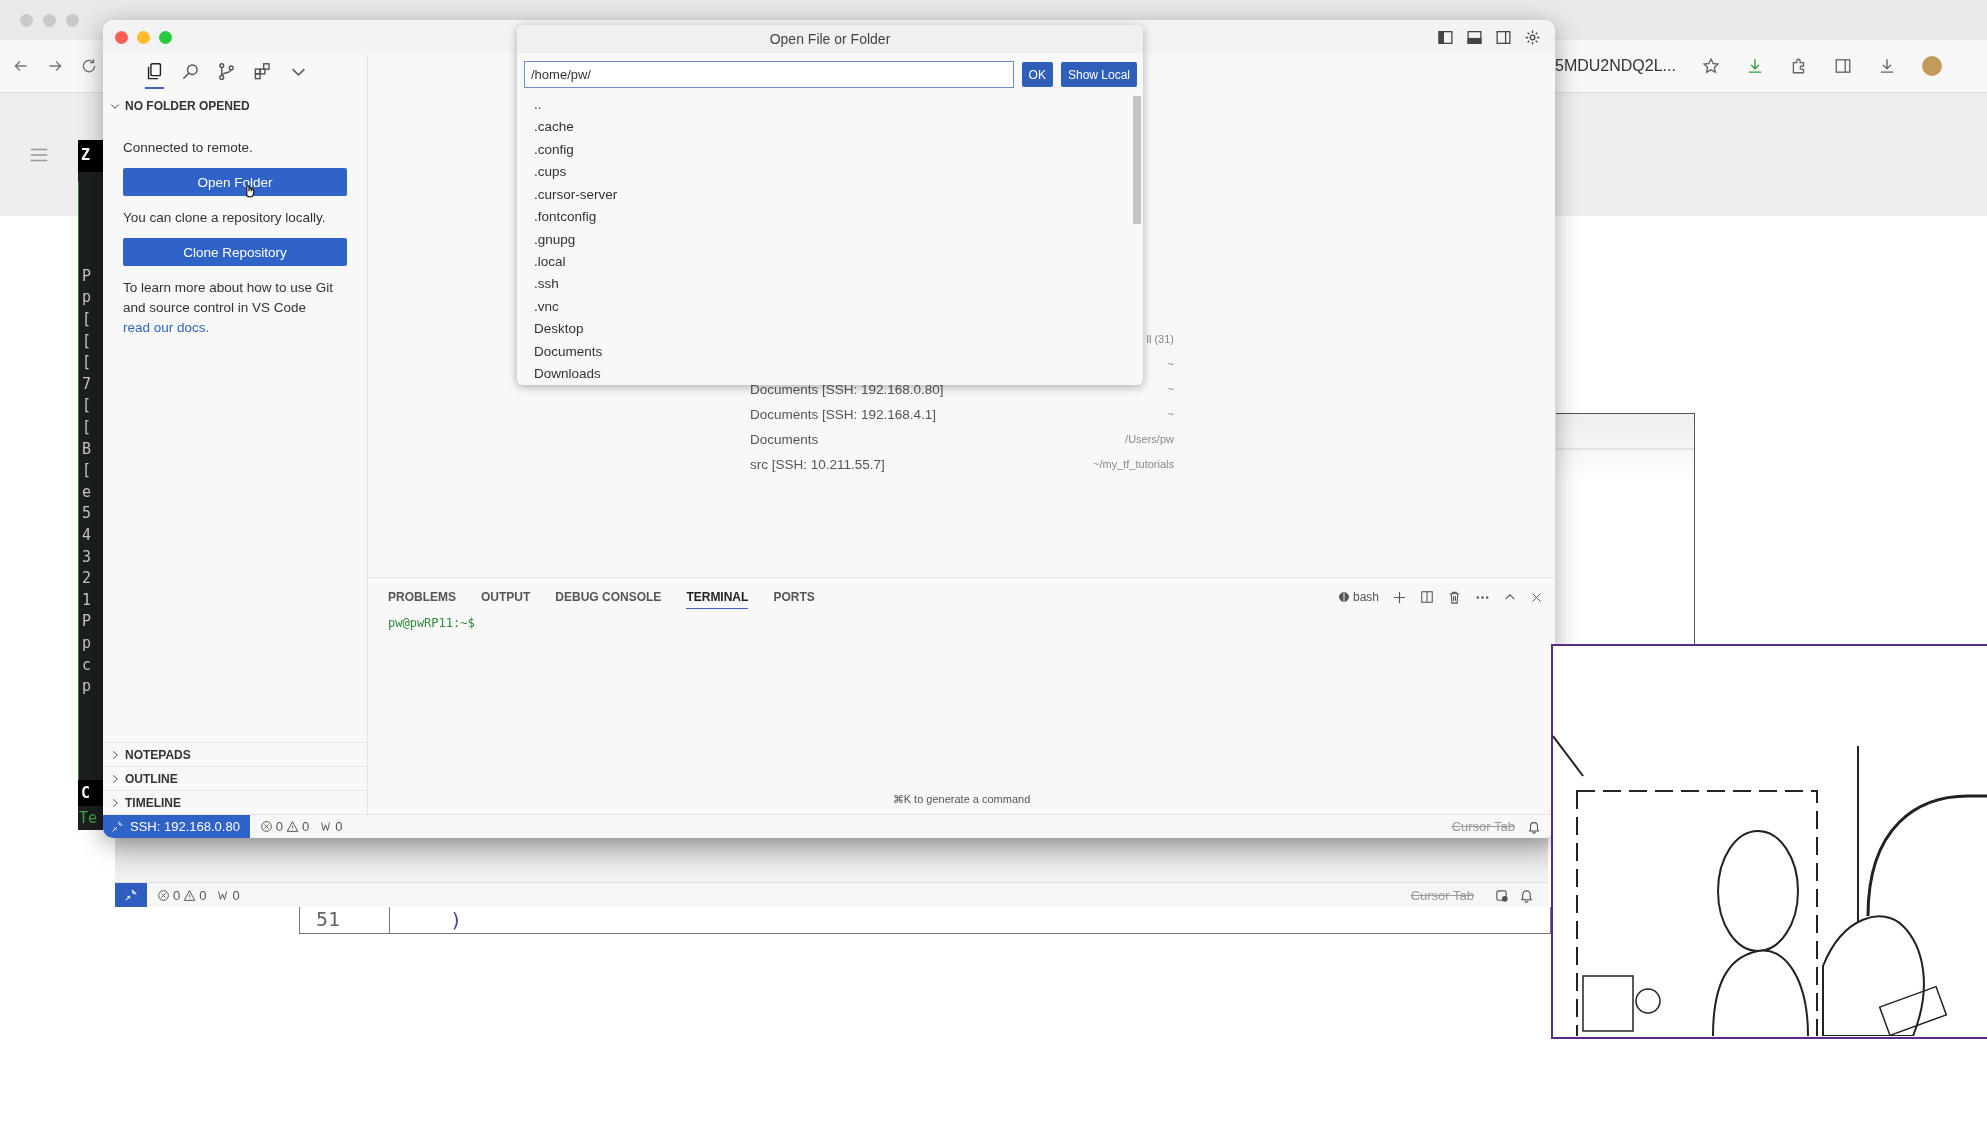 This screenshot has height=1124, width=1987. Describe the element at coordinates (838, 306) in the screenshot. I see `folder-item: .vnc` at that location.